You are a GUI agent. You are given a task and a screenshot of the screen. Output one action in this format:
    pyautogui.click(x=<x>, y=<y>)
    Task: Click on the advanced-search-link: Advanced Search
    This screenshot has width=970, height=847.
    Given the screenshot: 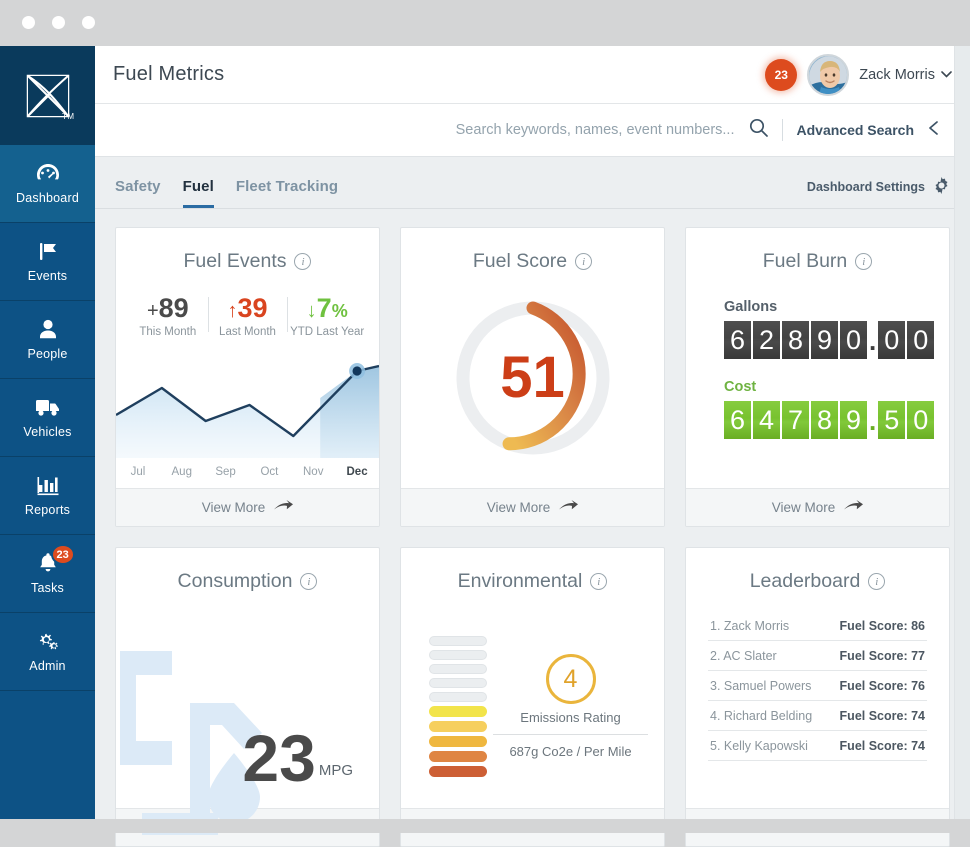 What is the action you would take?
    pyautogui.click(x=856, y=130)
    